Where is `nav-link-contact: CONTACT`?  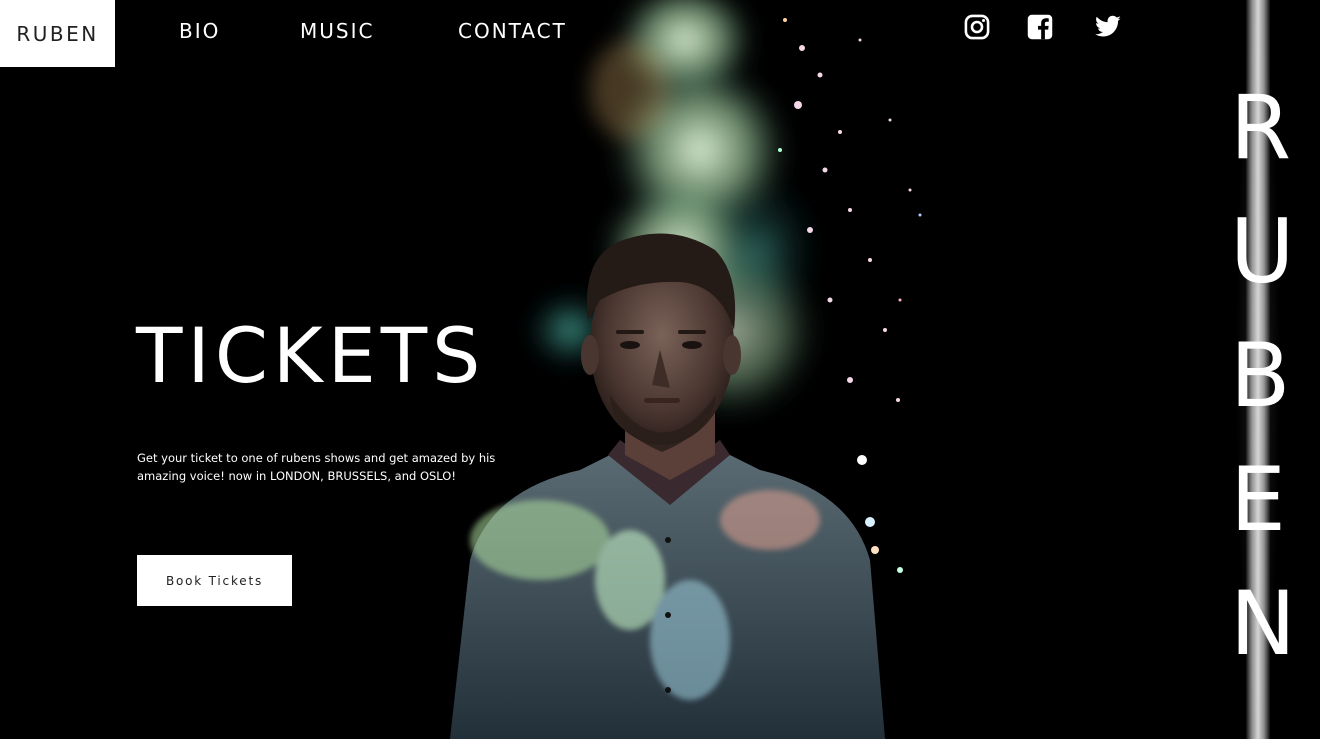
nav-link-contact: CONTACT is located at coordinates (512, 31).